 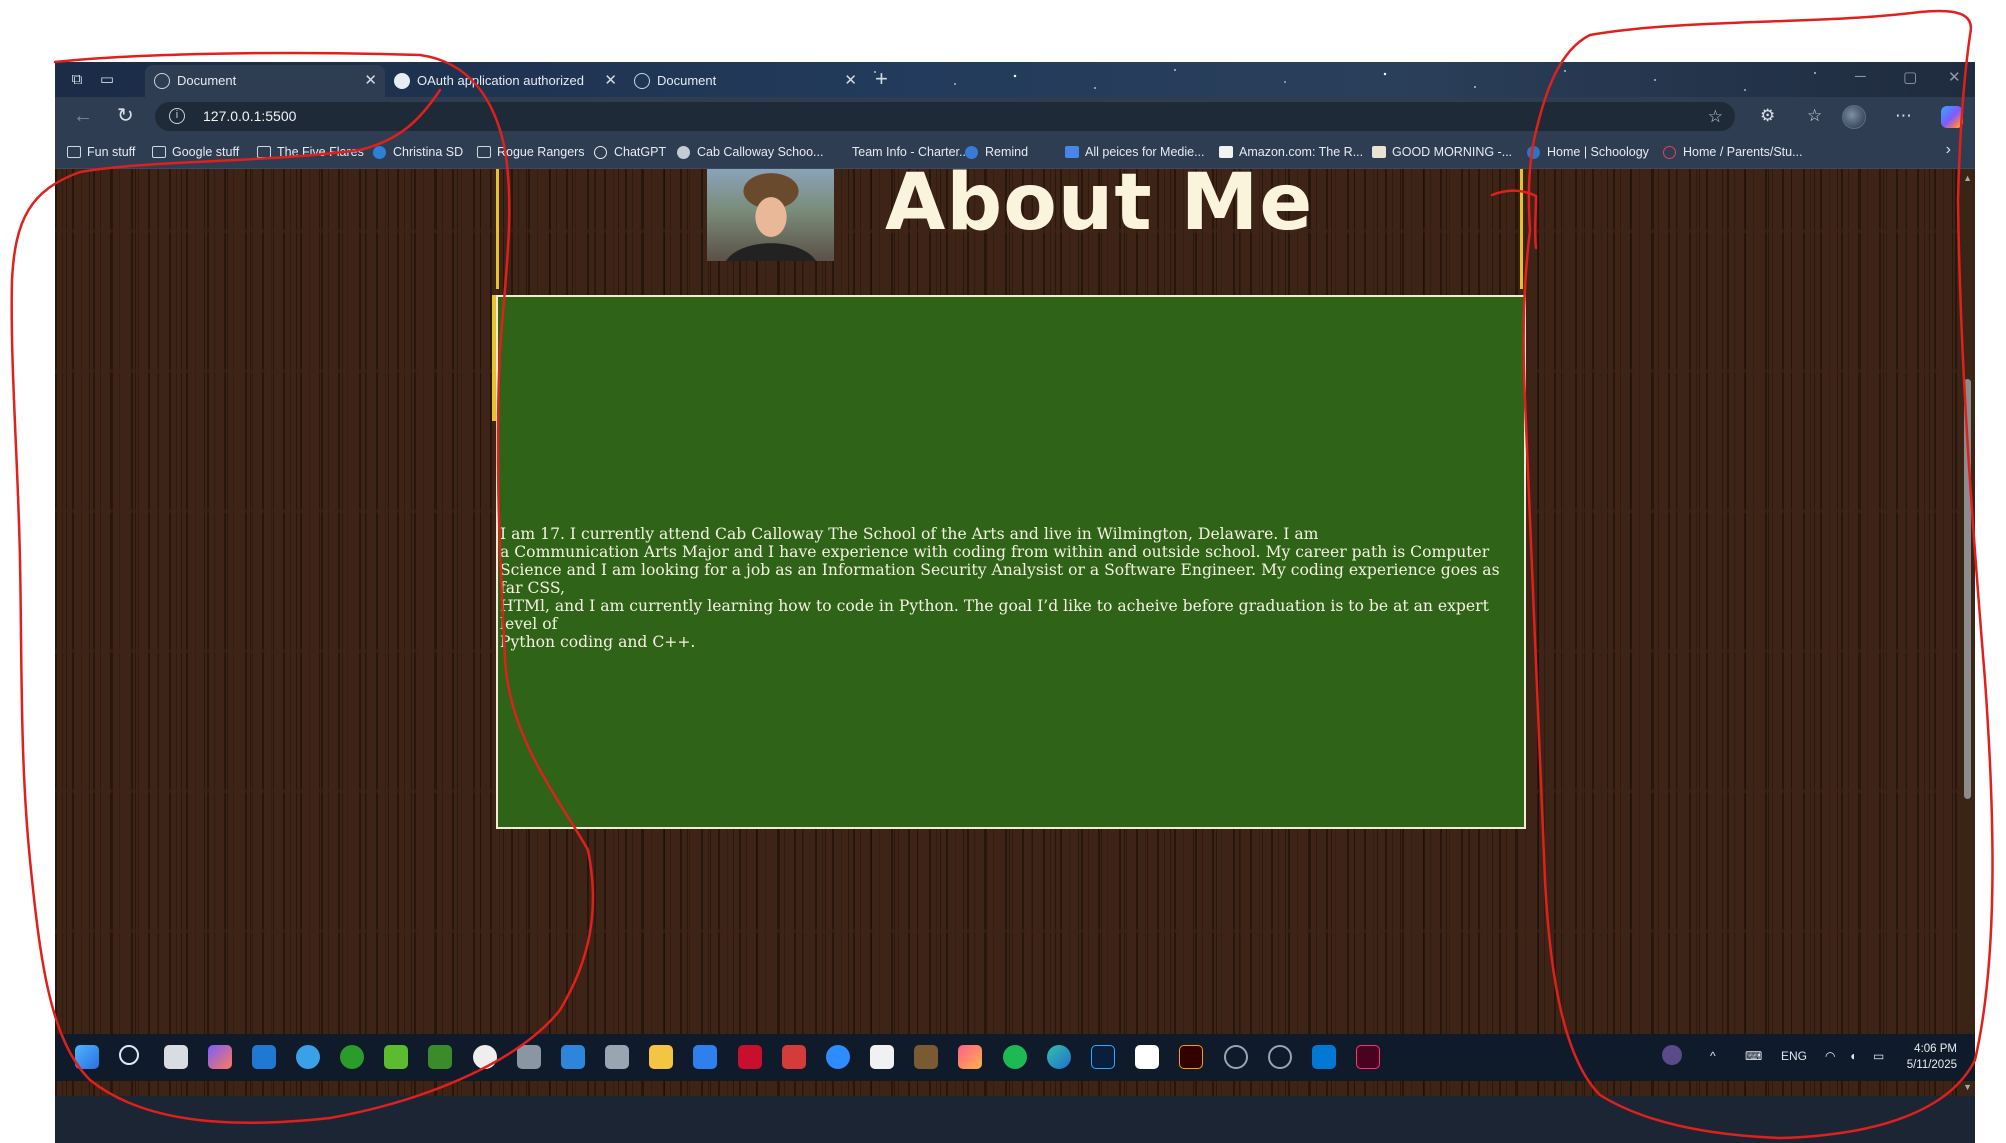 What do you see at coordinates (207, 80) in the screenshot?
I see `tab-title: Document` at bounding box center [207, 80].